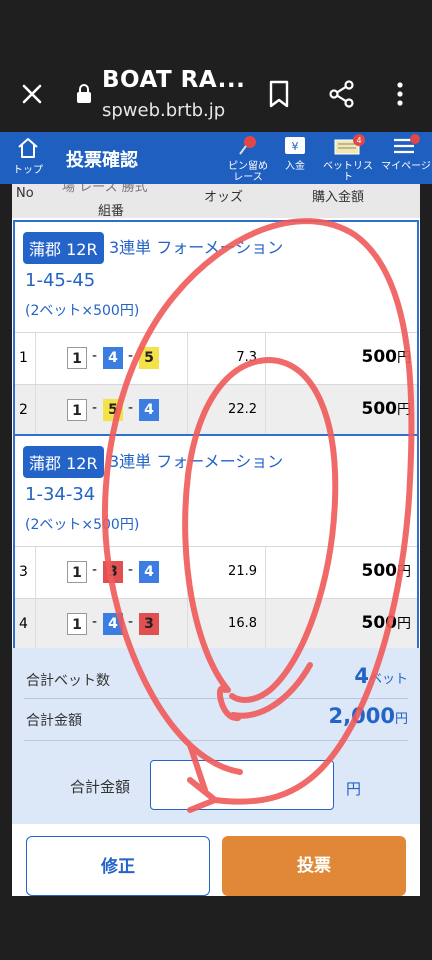 This screenshot has width=432, height=960. I want to click on row-no: 3, so click(23, 572).